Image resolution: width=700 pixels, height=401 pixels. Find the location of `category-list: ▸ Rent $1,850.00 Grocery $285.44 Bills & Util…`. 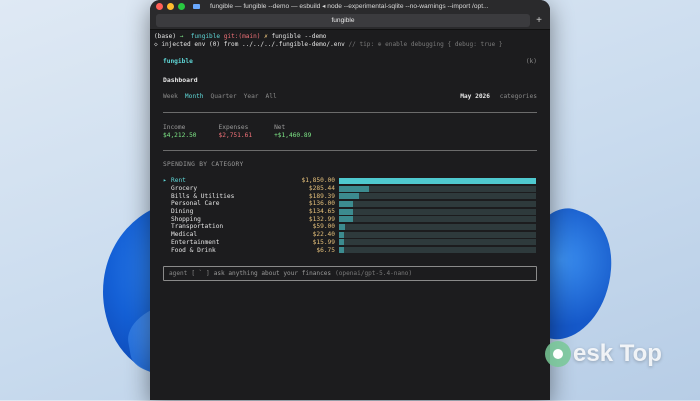

category-list: ▸ Rent $1,850.00 Grocery $285.44 Bills & Util… is located at coordinates (350, 215).